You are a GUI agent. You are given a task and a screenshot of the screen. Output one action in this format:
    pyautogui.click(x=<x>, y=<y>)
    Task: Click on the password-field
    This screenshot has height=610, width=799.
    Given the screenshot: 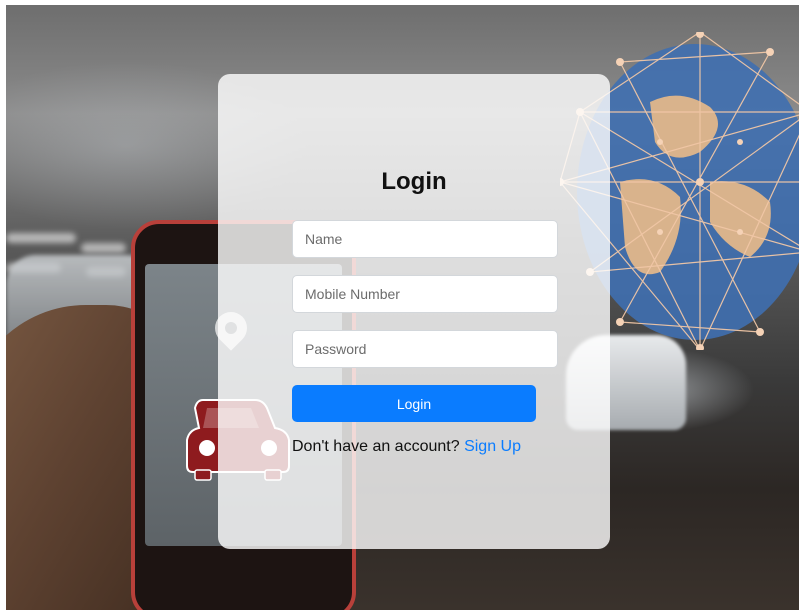 What is the action you would take?
    pyautogui.click(x=425, y=349)
    